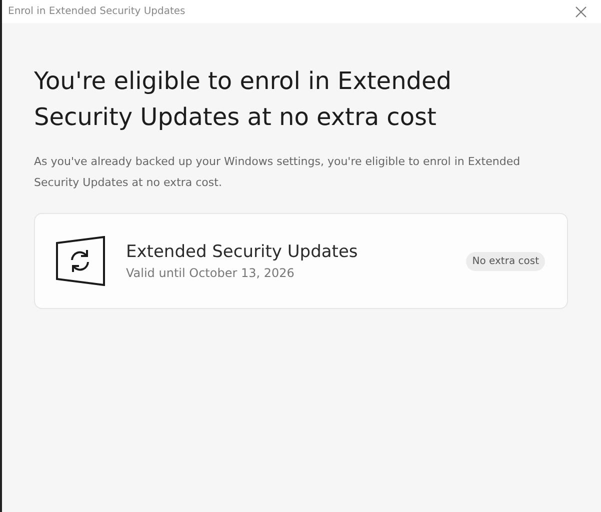  I want to click on close-icon, so click(581, 12).